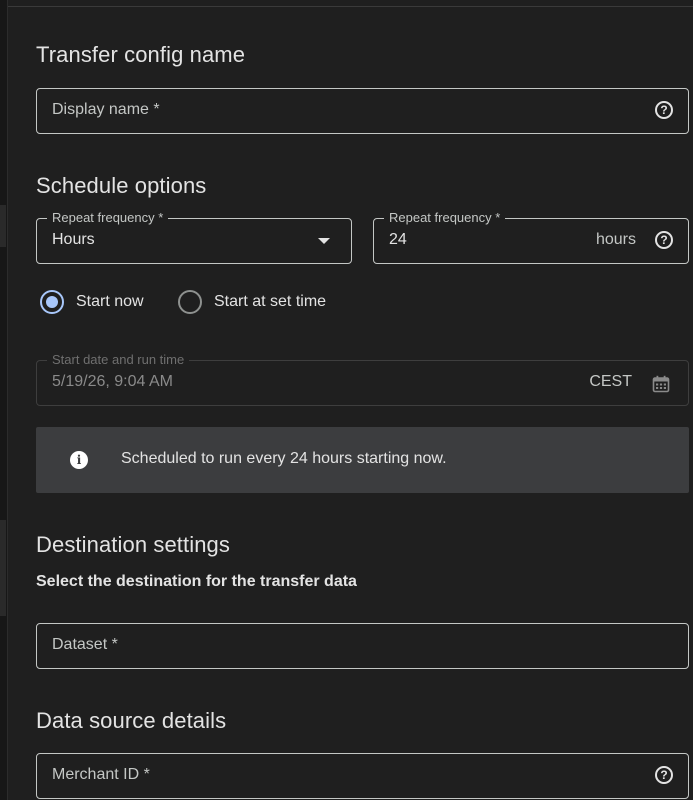  Describe the element at coordinates (106, 109) in the screenshot. I see `display-name-placeholder: Display name *` at that location.